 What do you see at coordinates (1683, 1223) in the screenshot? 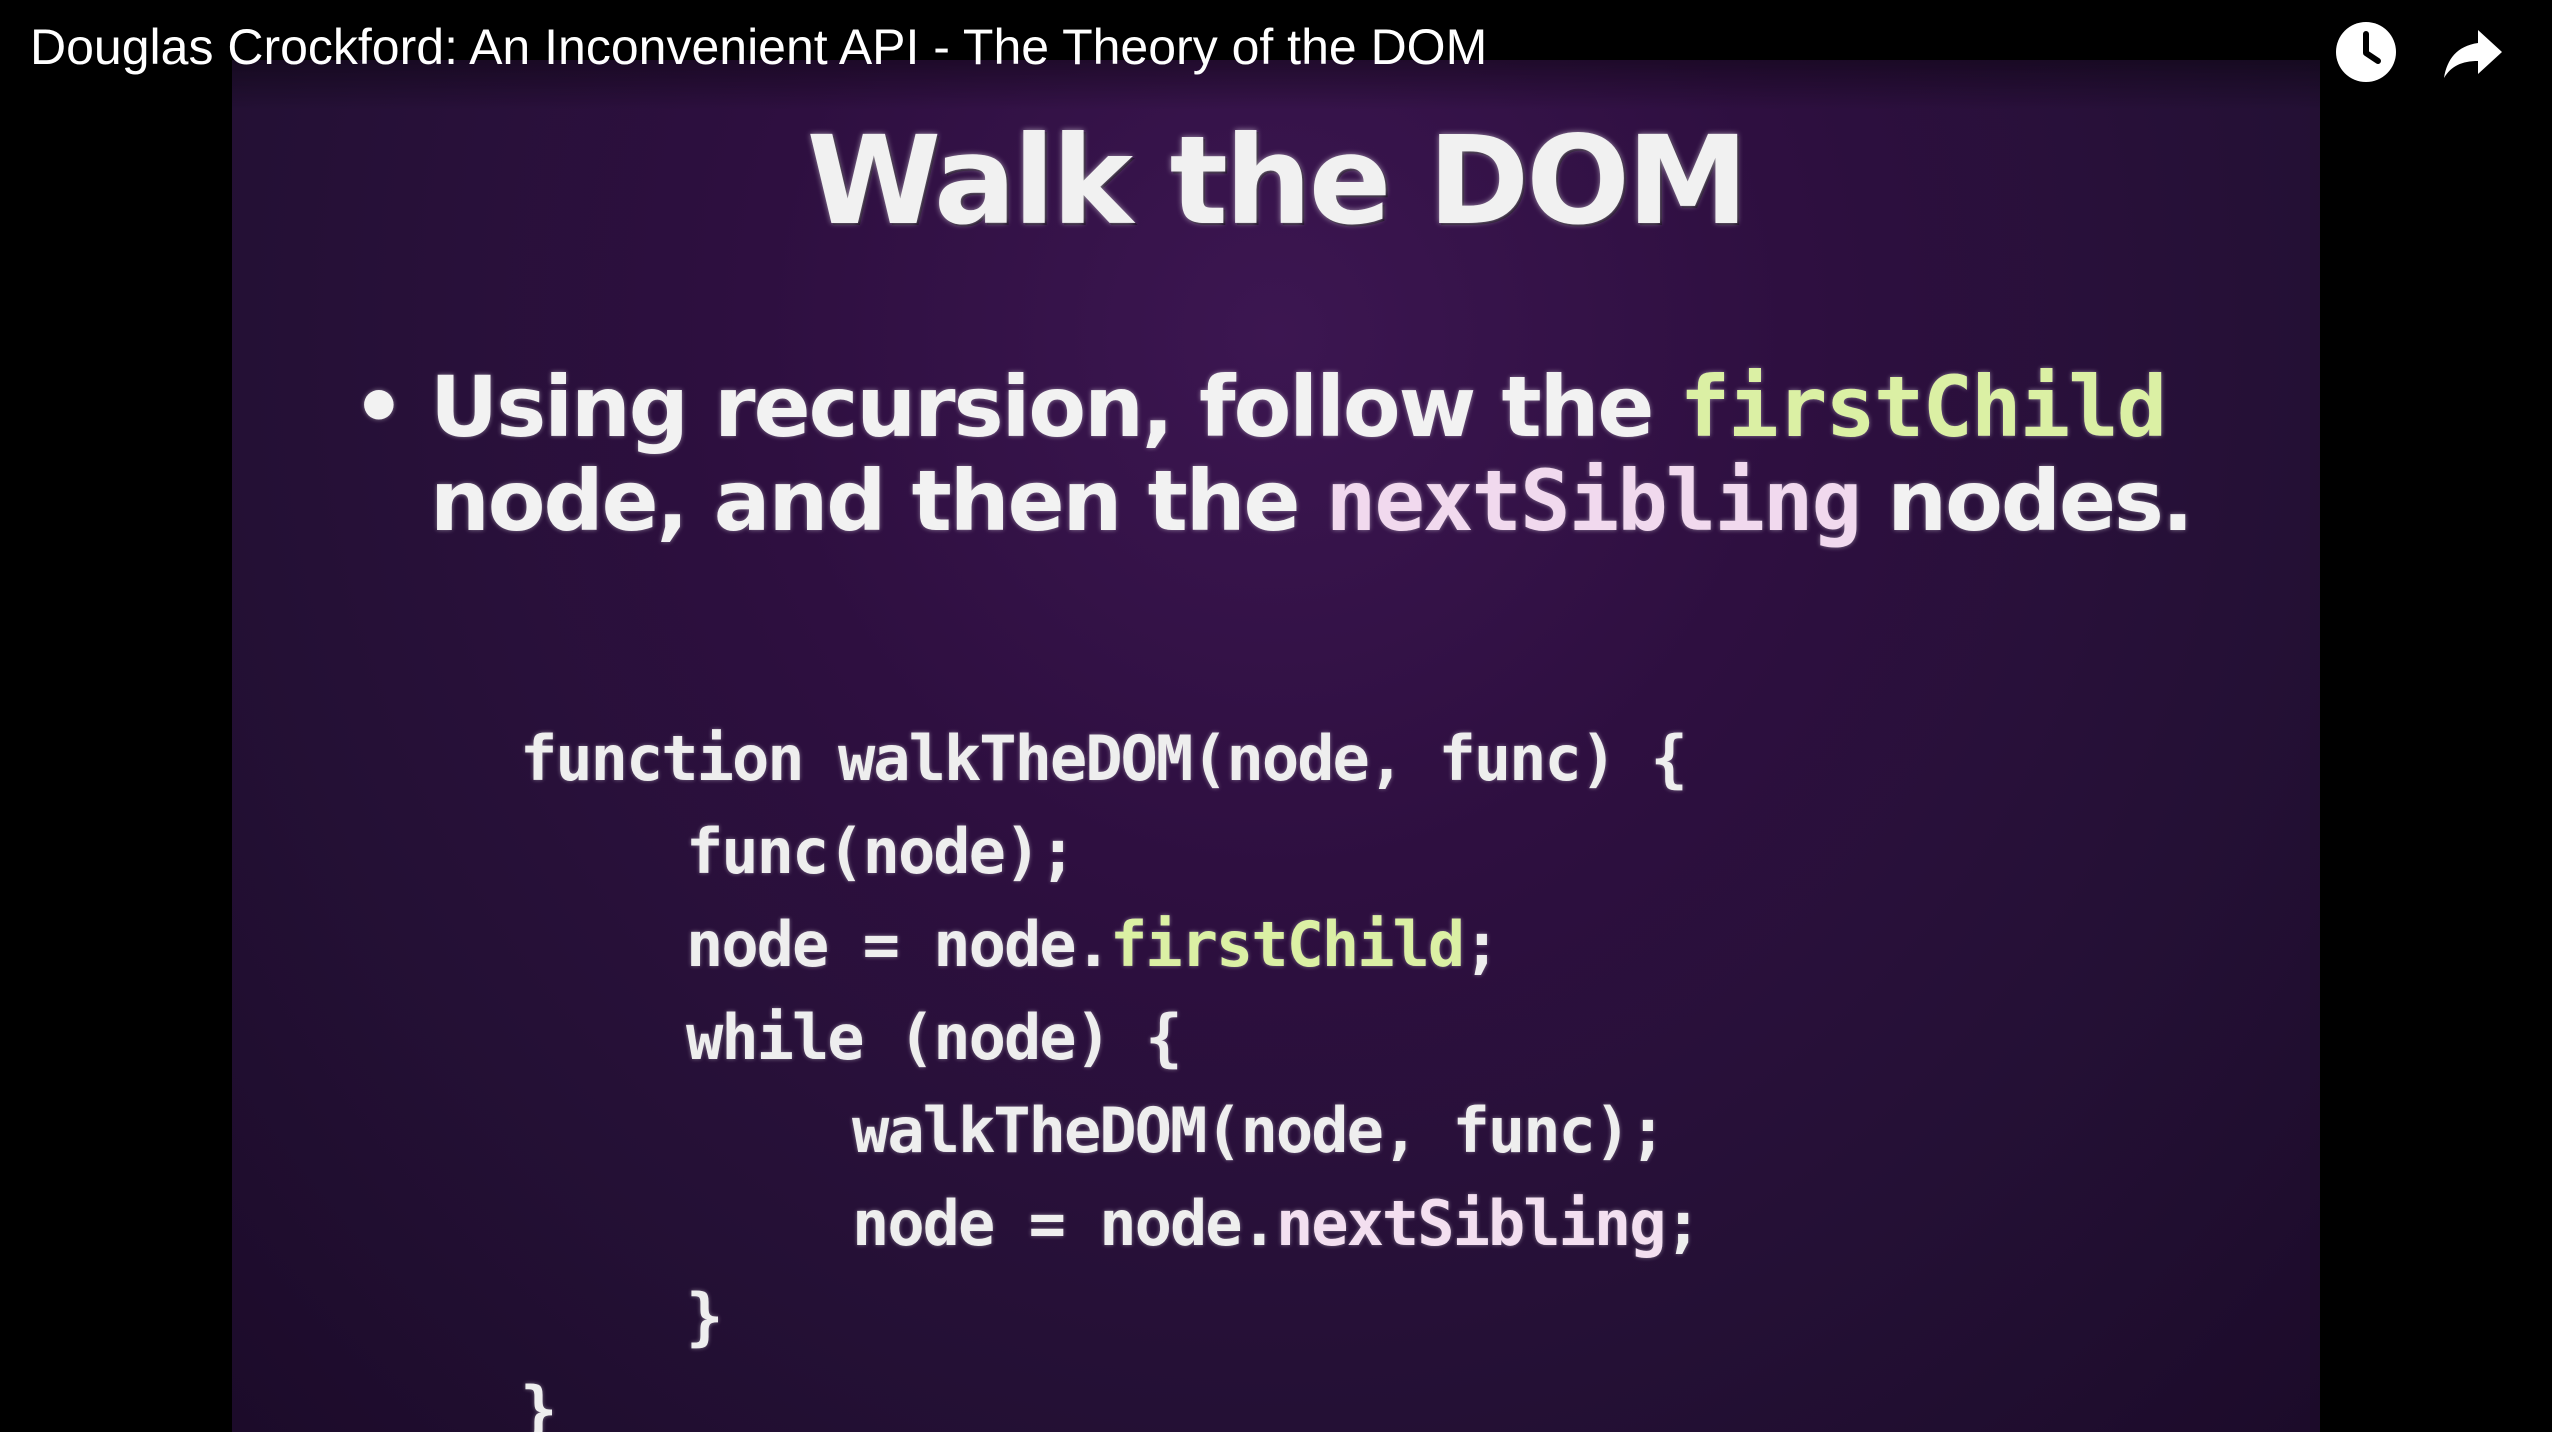
I see `code-line-6-suffix: ;` at bounding box center [1683, 1223].